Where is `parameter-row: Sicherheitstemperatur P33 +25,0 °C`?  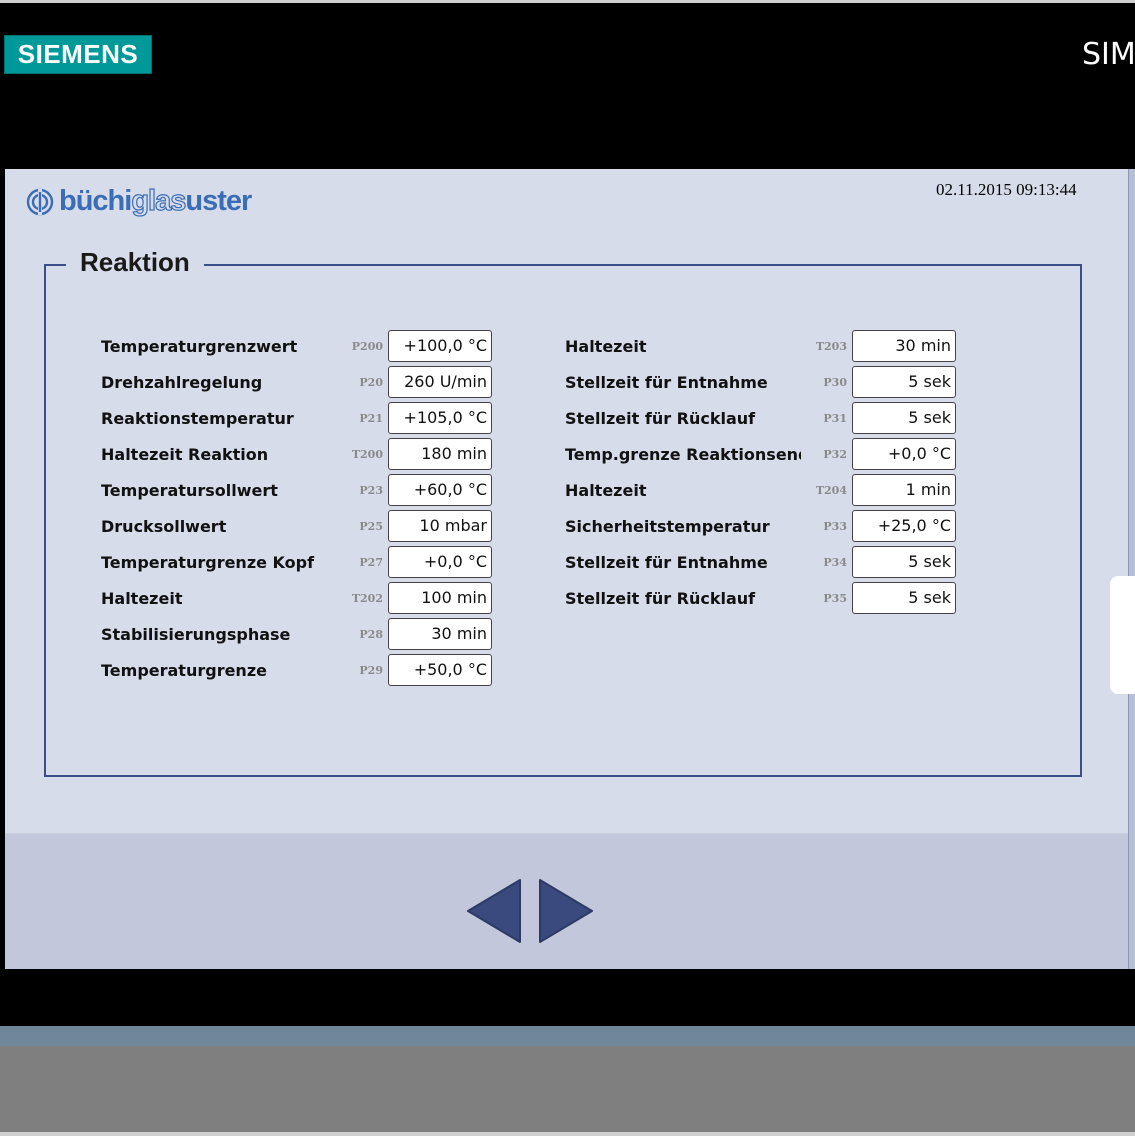 parameter-row: Sicherheitstemperatur P33 +25,0 °C is located at coordinates (761, 526).